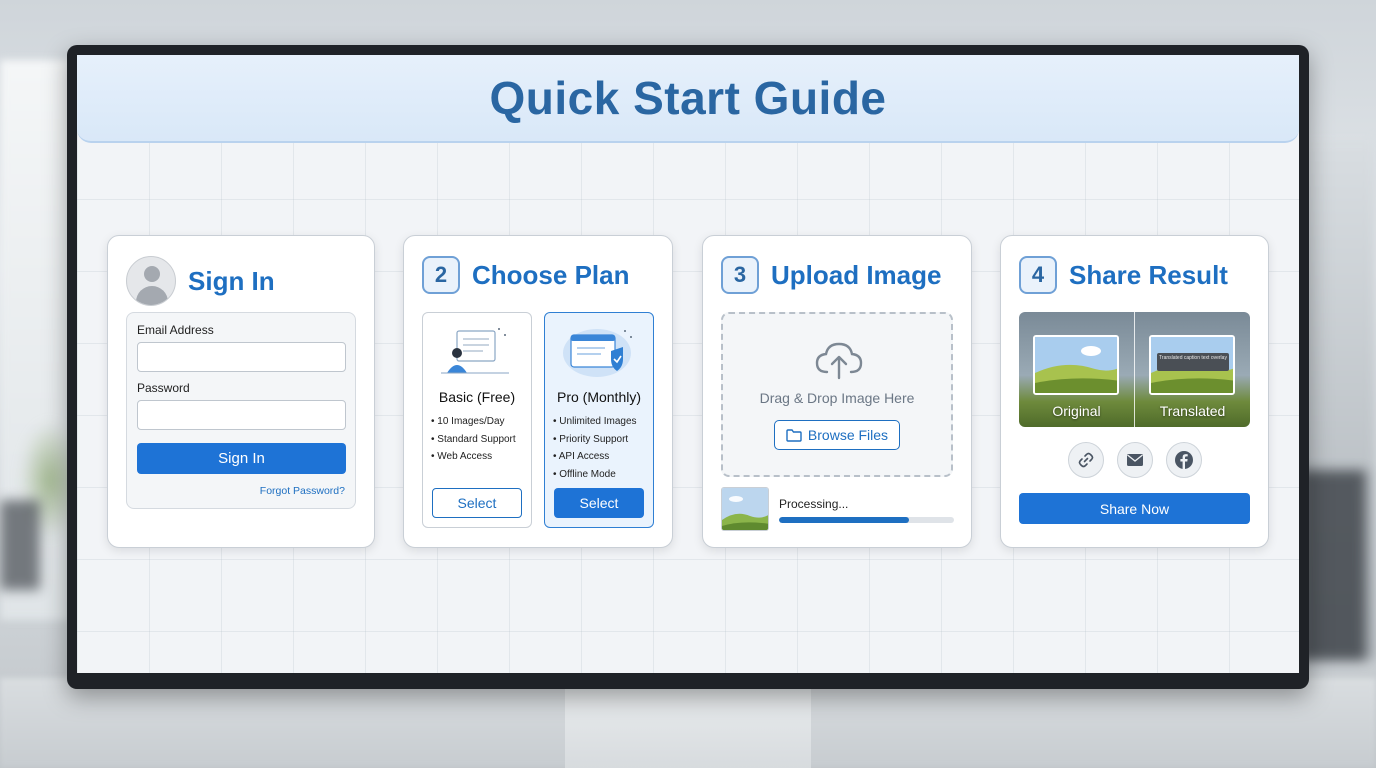 The height and width of the screenshot is (768, 1376). Describe the element at coordinates (1134, 508) in the screenshot. I see `share-now-button: Share Now` at that location.